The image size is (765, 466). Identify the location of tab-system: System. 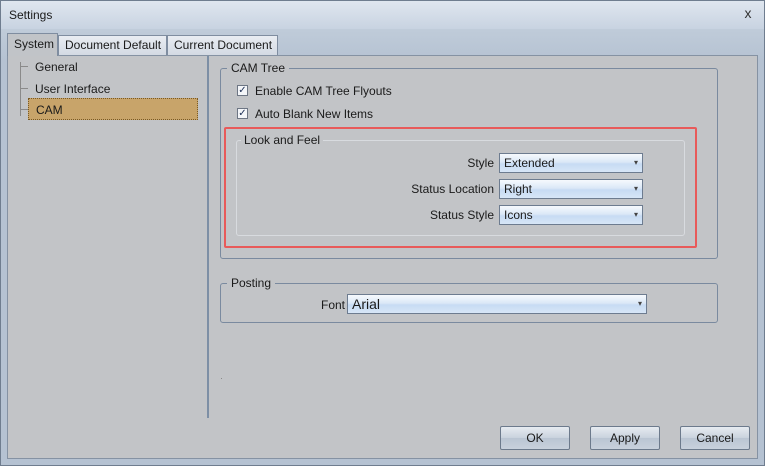
(32, 44).